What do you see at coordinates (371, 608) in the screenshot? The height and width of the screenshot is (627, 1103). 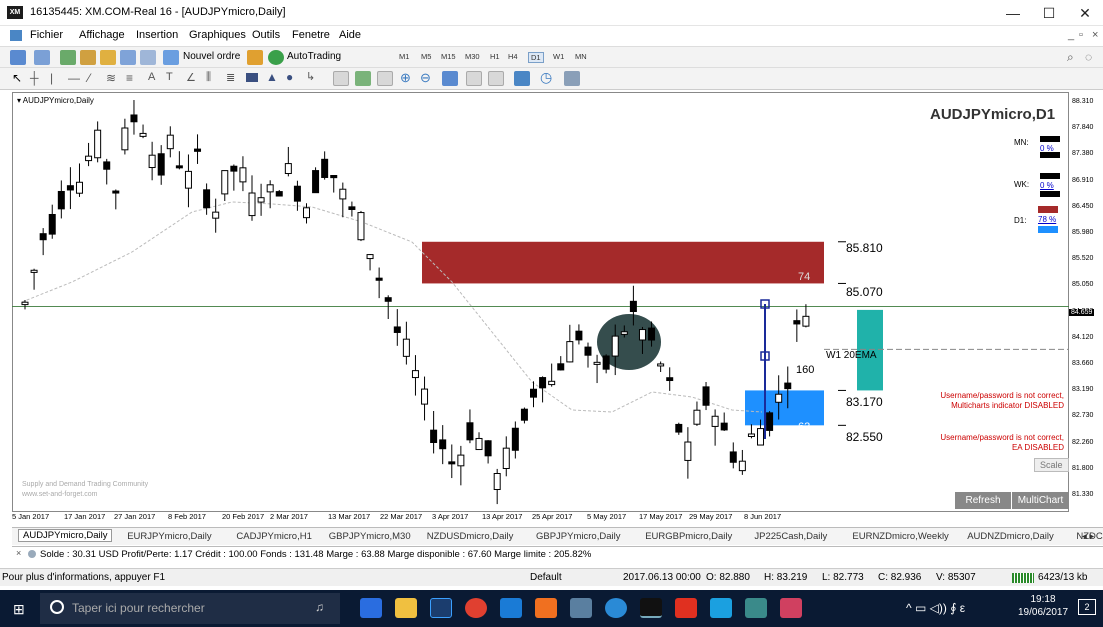 I see `taskbar-ie-icon` at bounding box center [371, 608].